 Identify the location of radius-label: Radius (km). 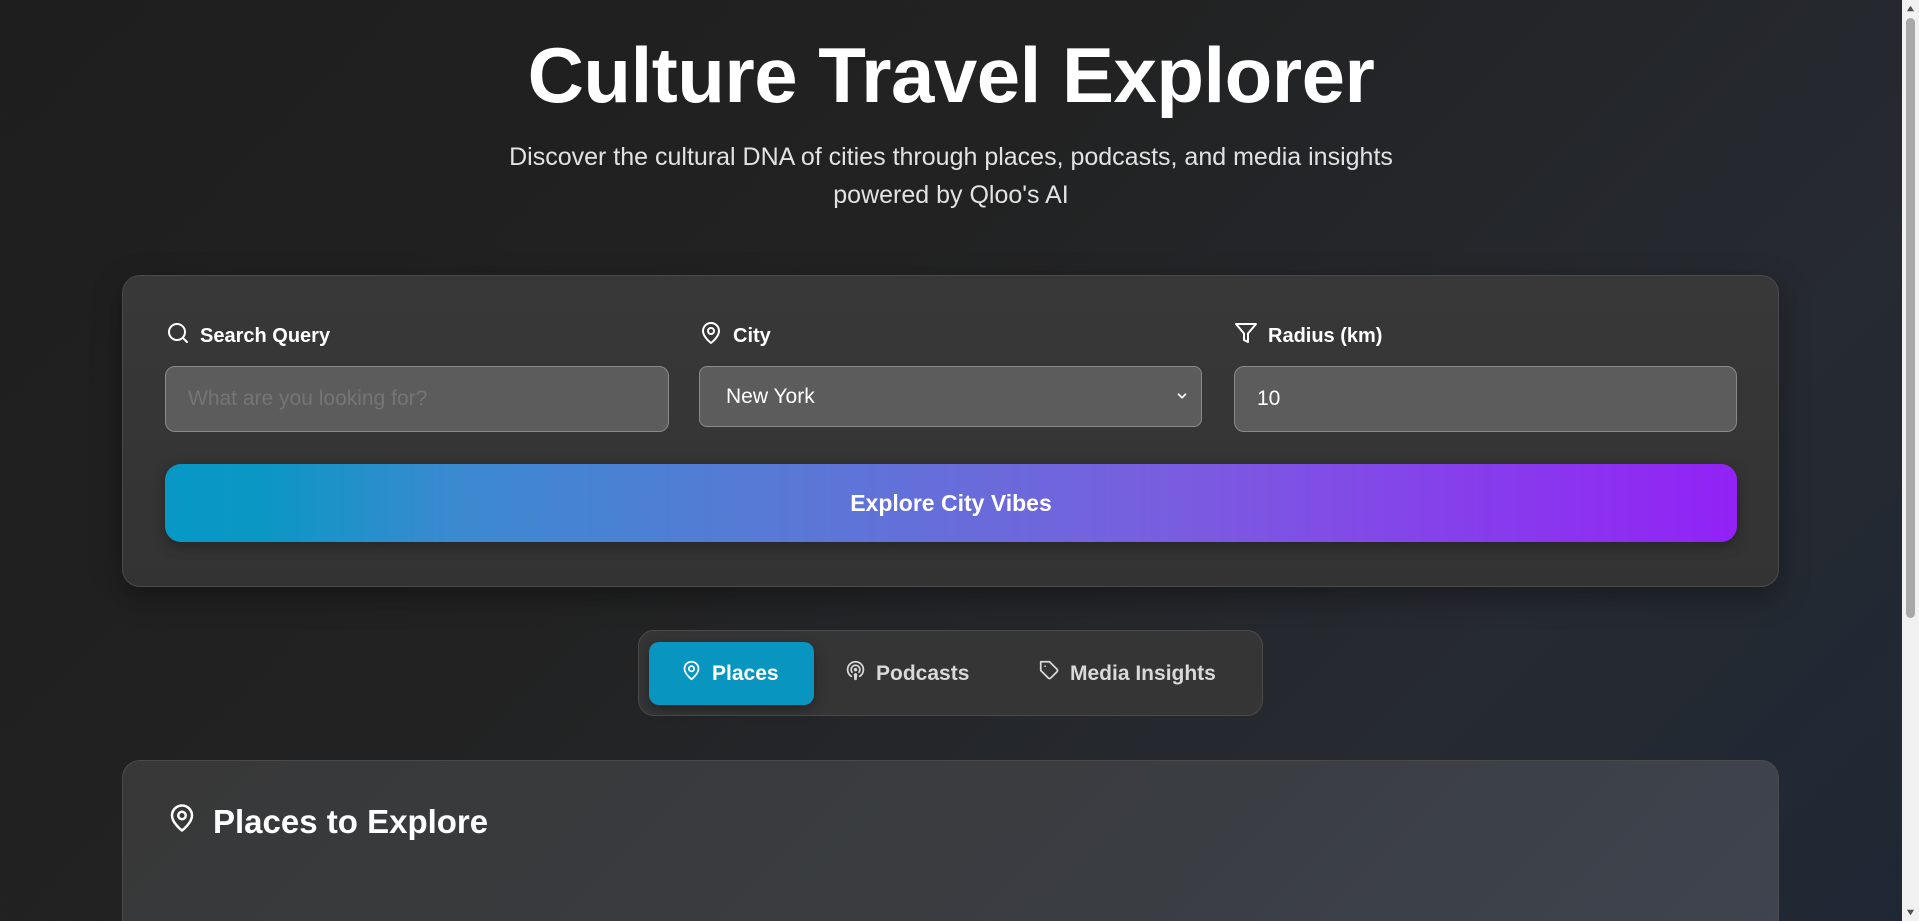
(1308, 336).